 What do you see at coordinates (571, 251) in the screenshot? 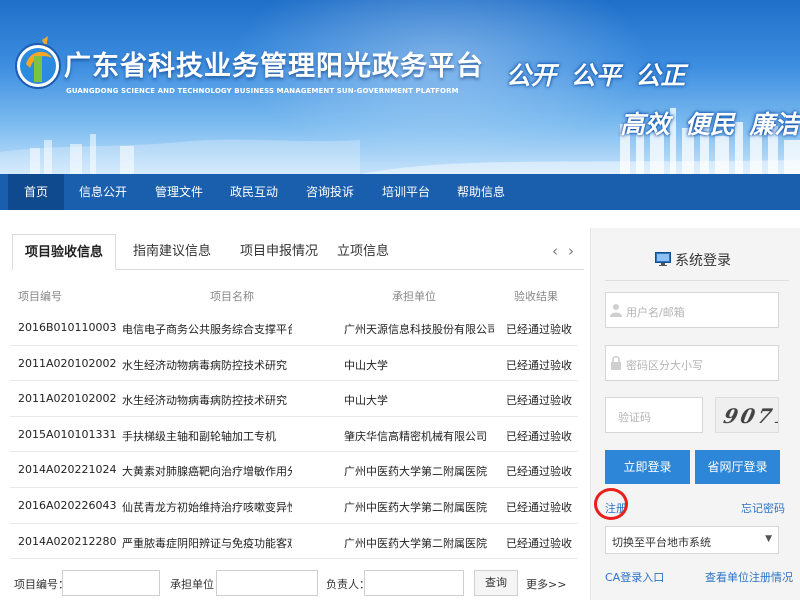
I see `chevron-right-icon: ›` at bounding box center [571, 251].